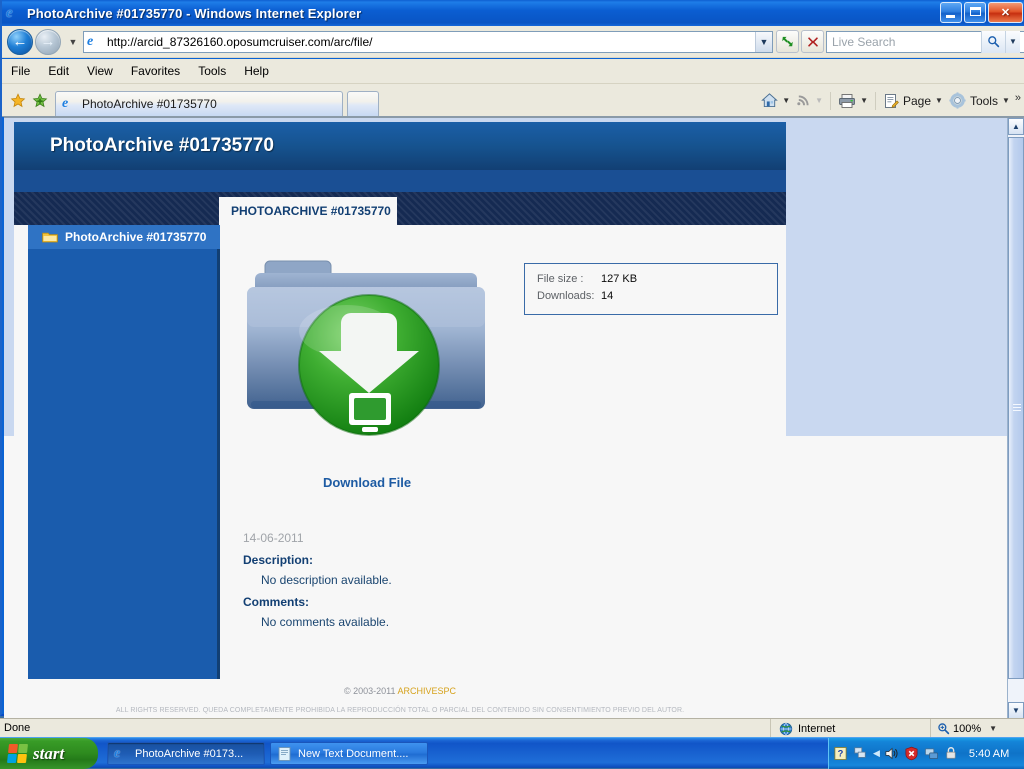 The height and width of the screenshot is (769, 1024). Describe the element at coordinates (513, 71) in the screenshot. I see `menu-bar: File Edit View Favorites Tools Help` at that location.